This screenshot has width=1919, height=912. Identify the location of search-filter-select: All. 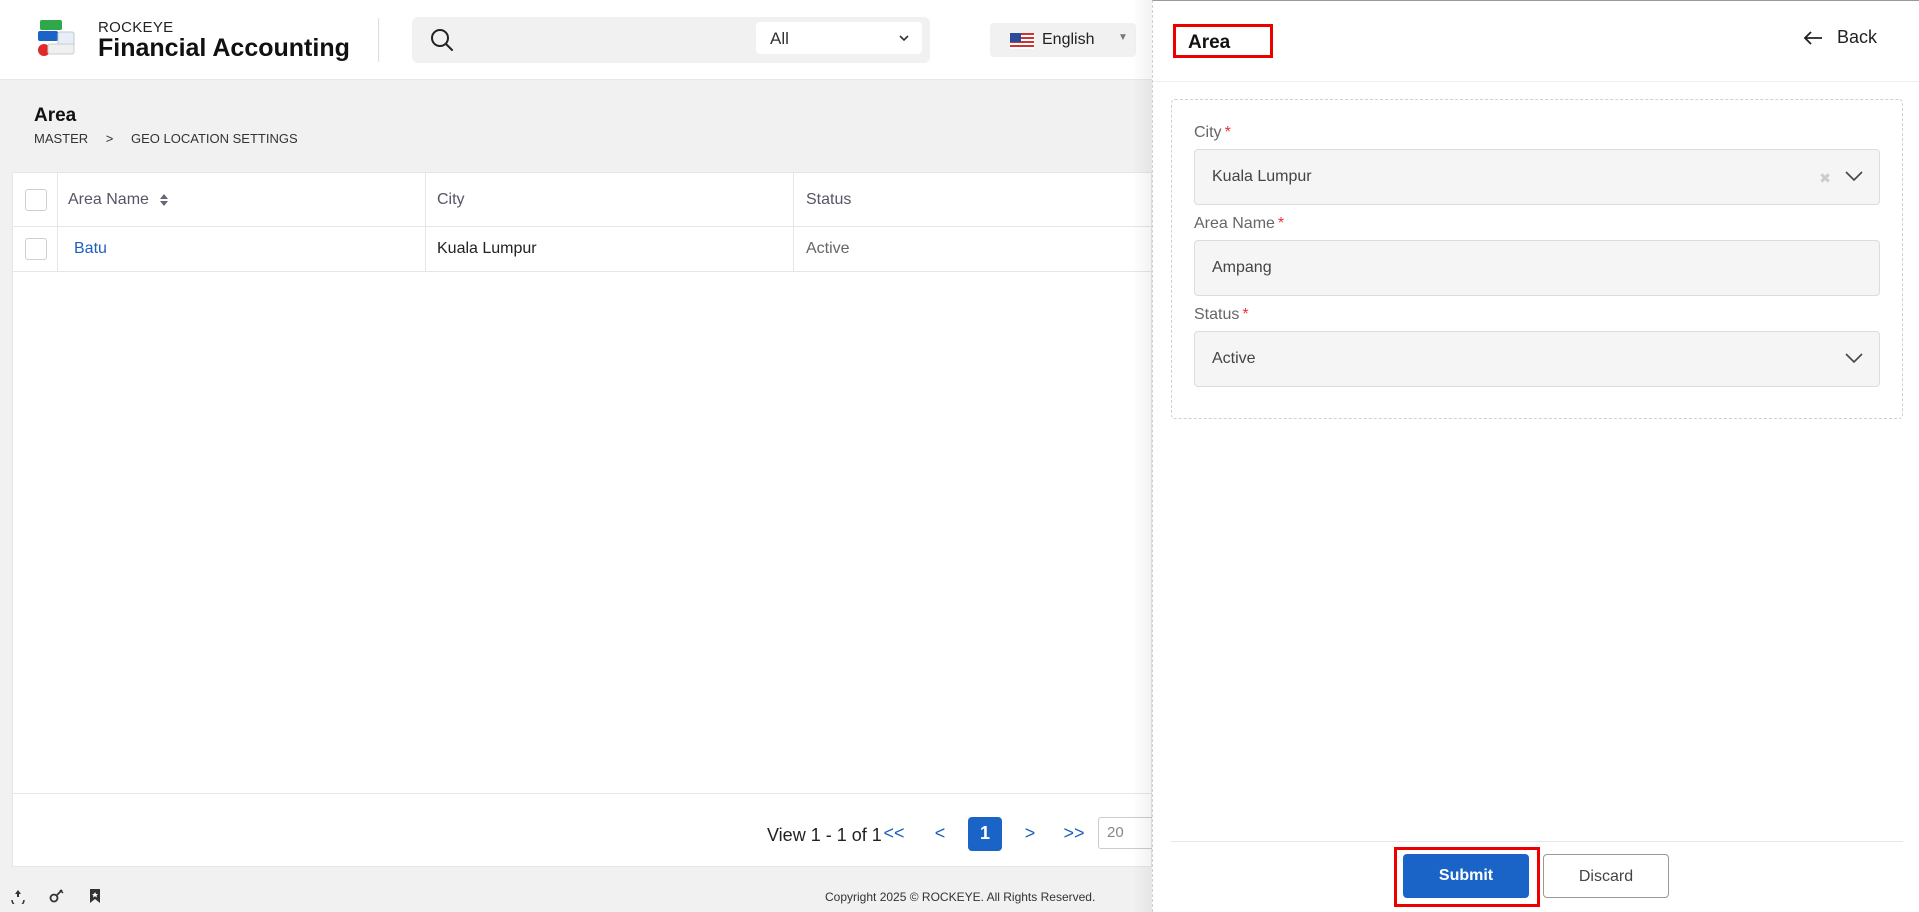
(839, 38).